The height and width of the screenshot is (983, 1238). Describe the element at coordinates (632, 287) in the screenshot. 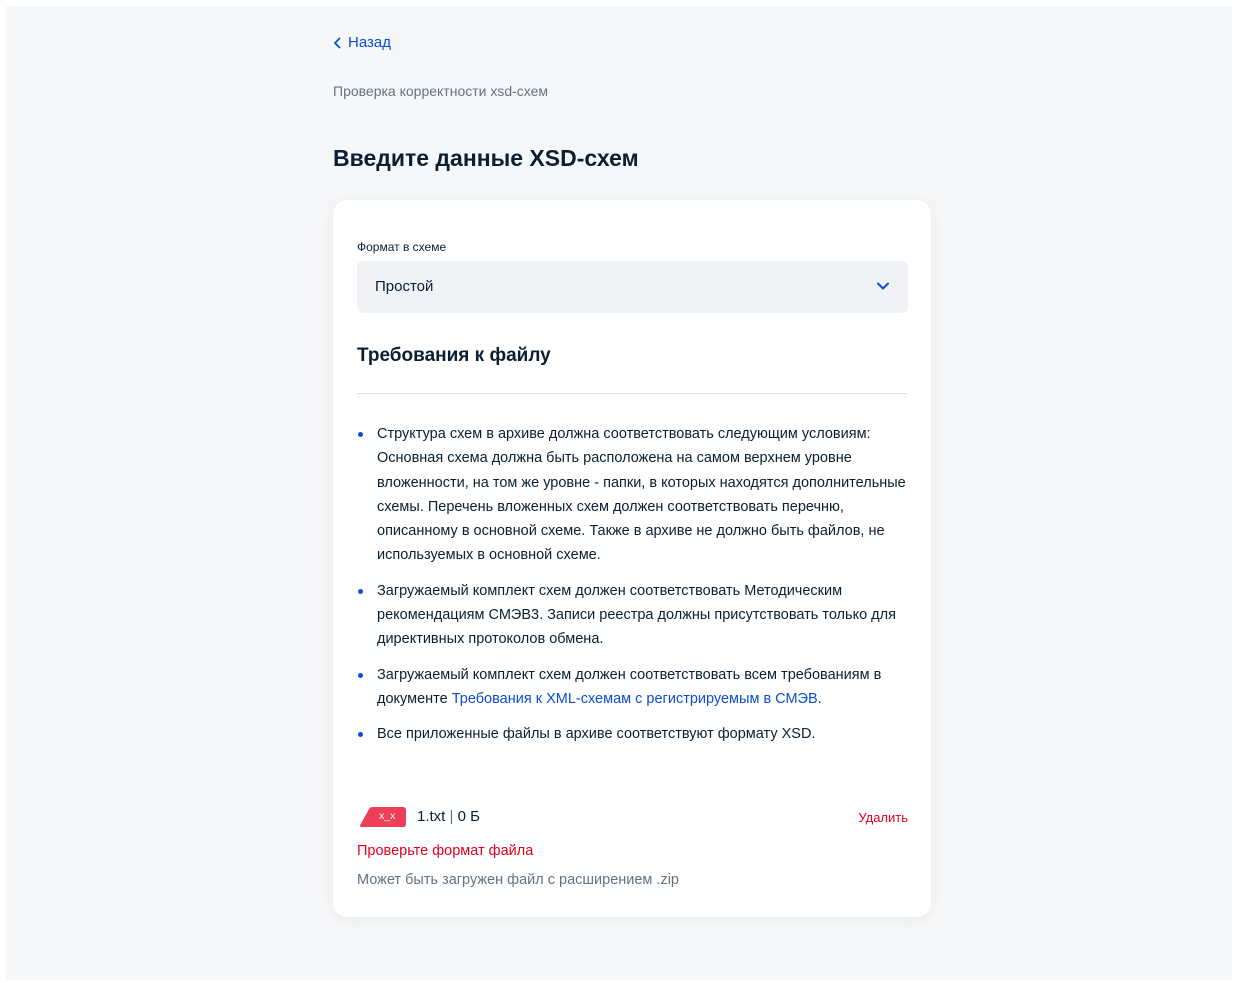

I see `format-select: Простой` at that location.